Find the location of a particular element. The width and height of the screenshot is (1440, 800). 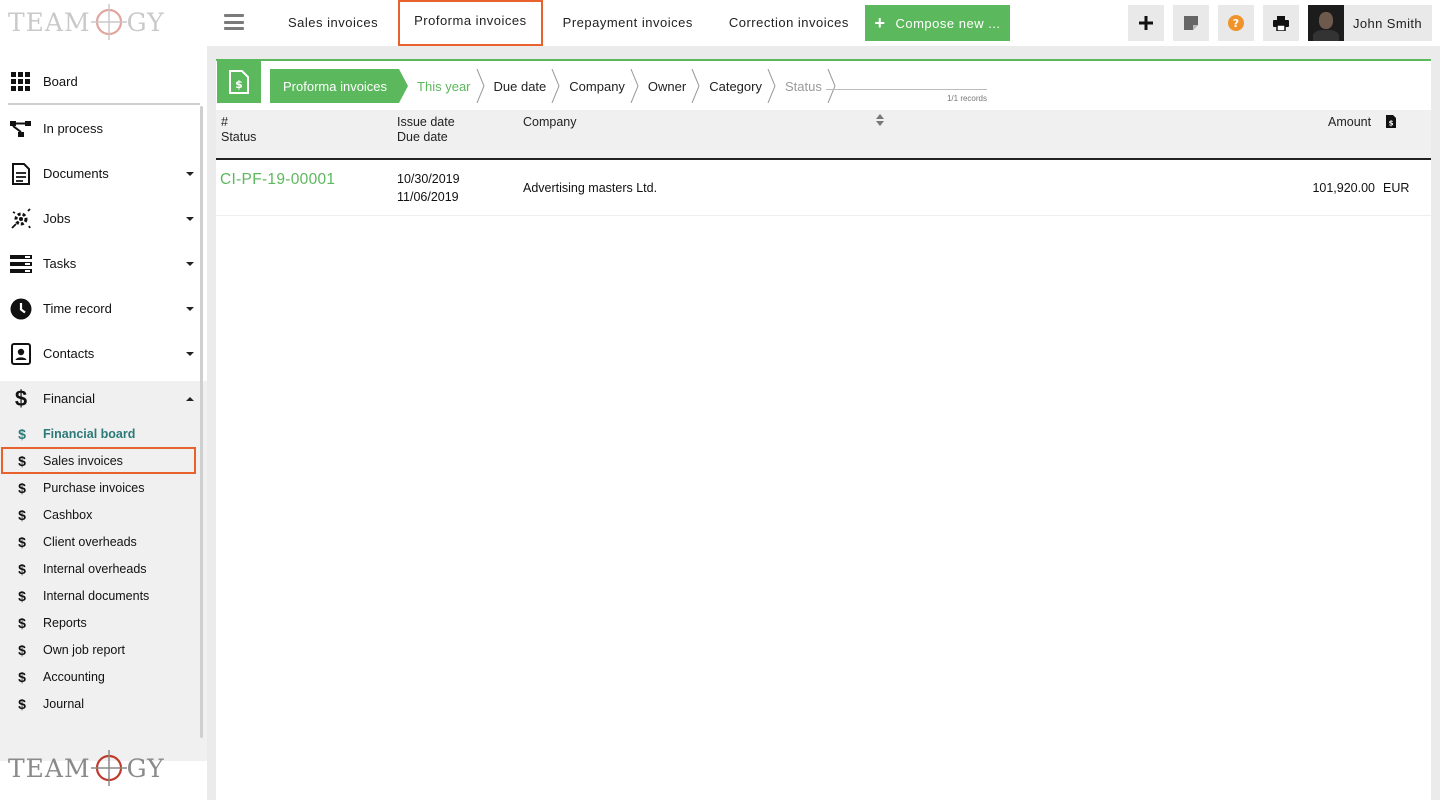

crumb-label: Company is located at coordinates (597, 86).